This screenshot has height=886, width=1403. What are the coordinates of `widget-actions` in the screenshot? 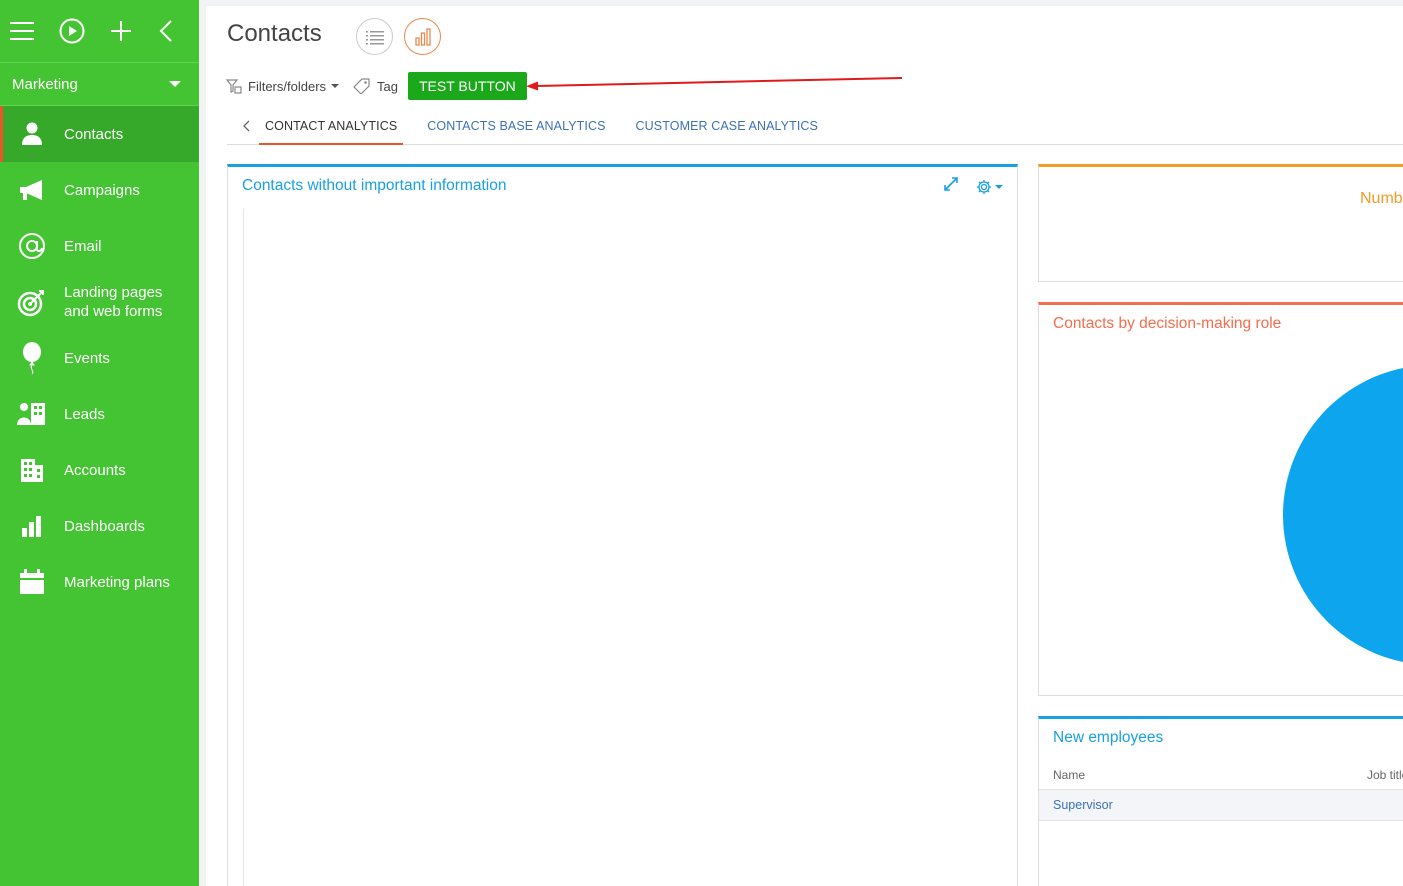 It's located at (973, 186).